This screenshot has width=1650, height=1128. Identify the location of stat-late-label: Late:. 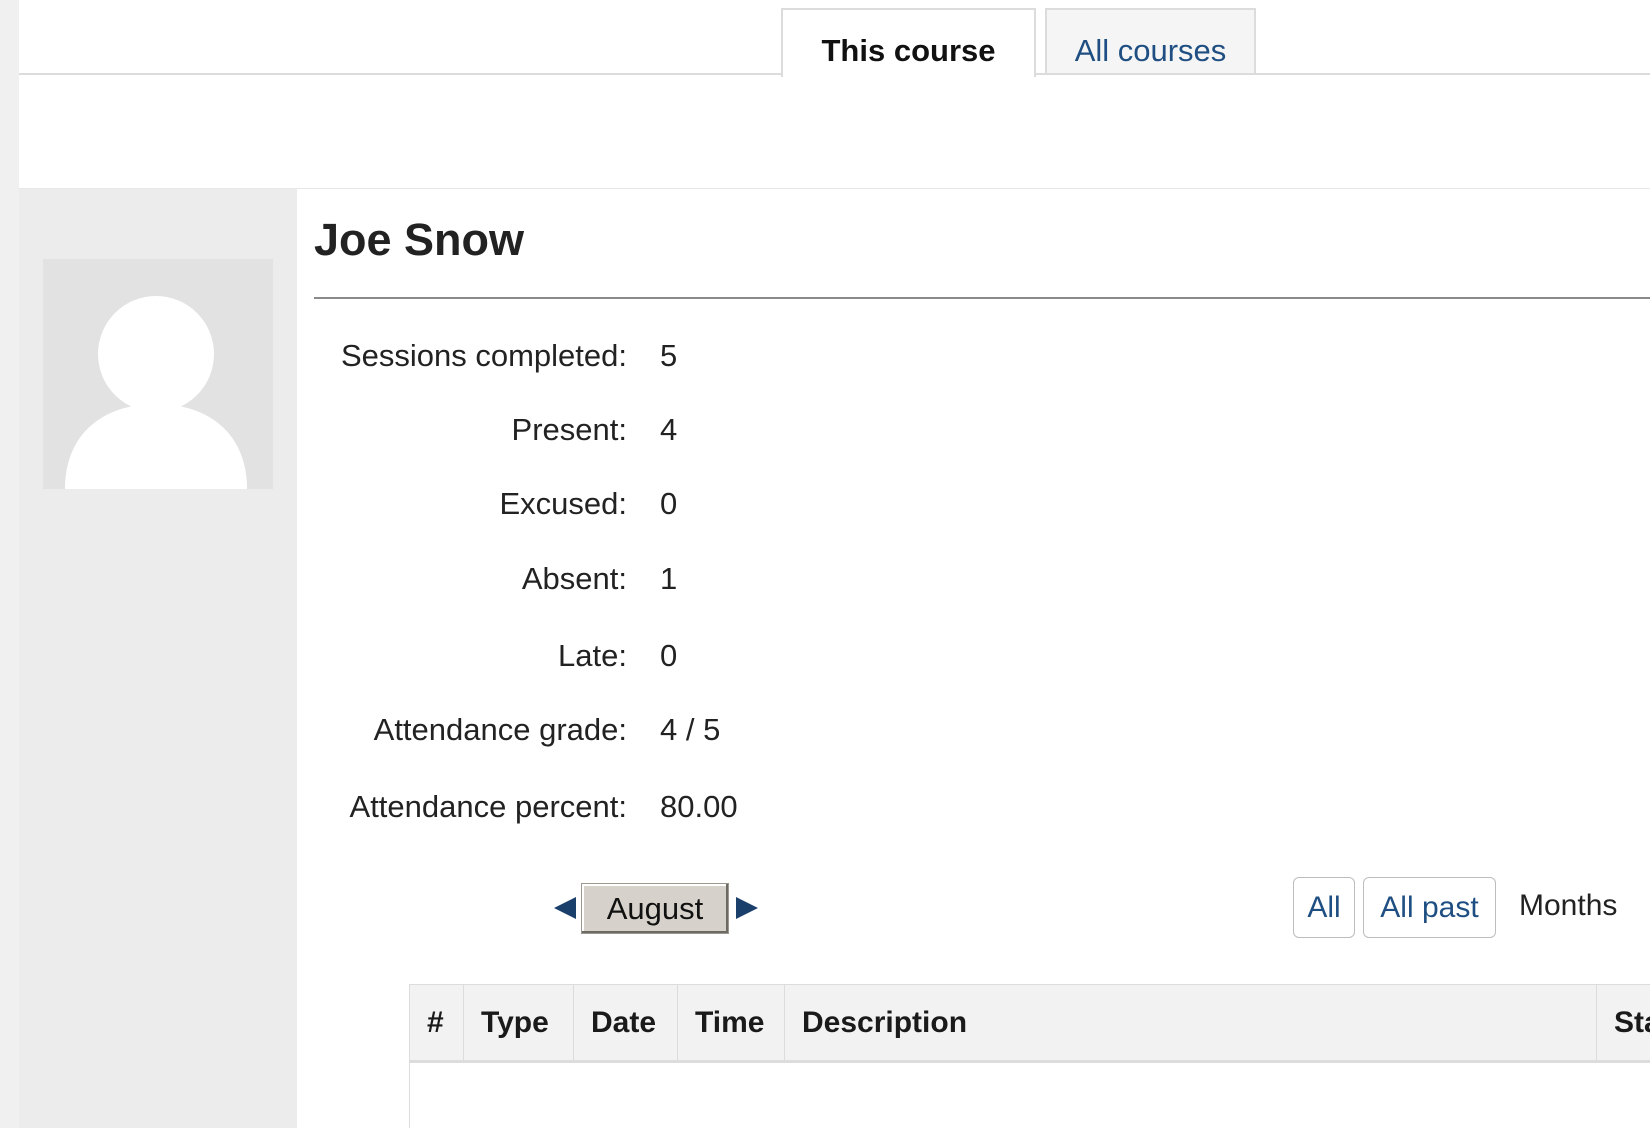
(592, 655).